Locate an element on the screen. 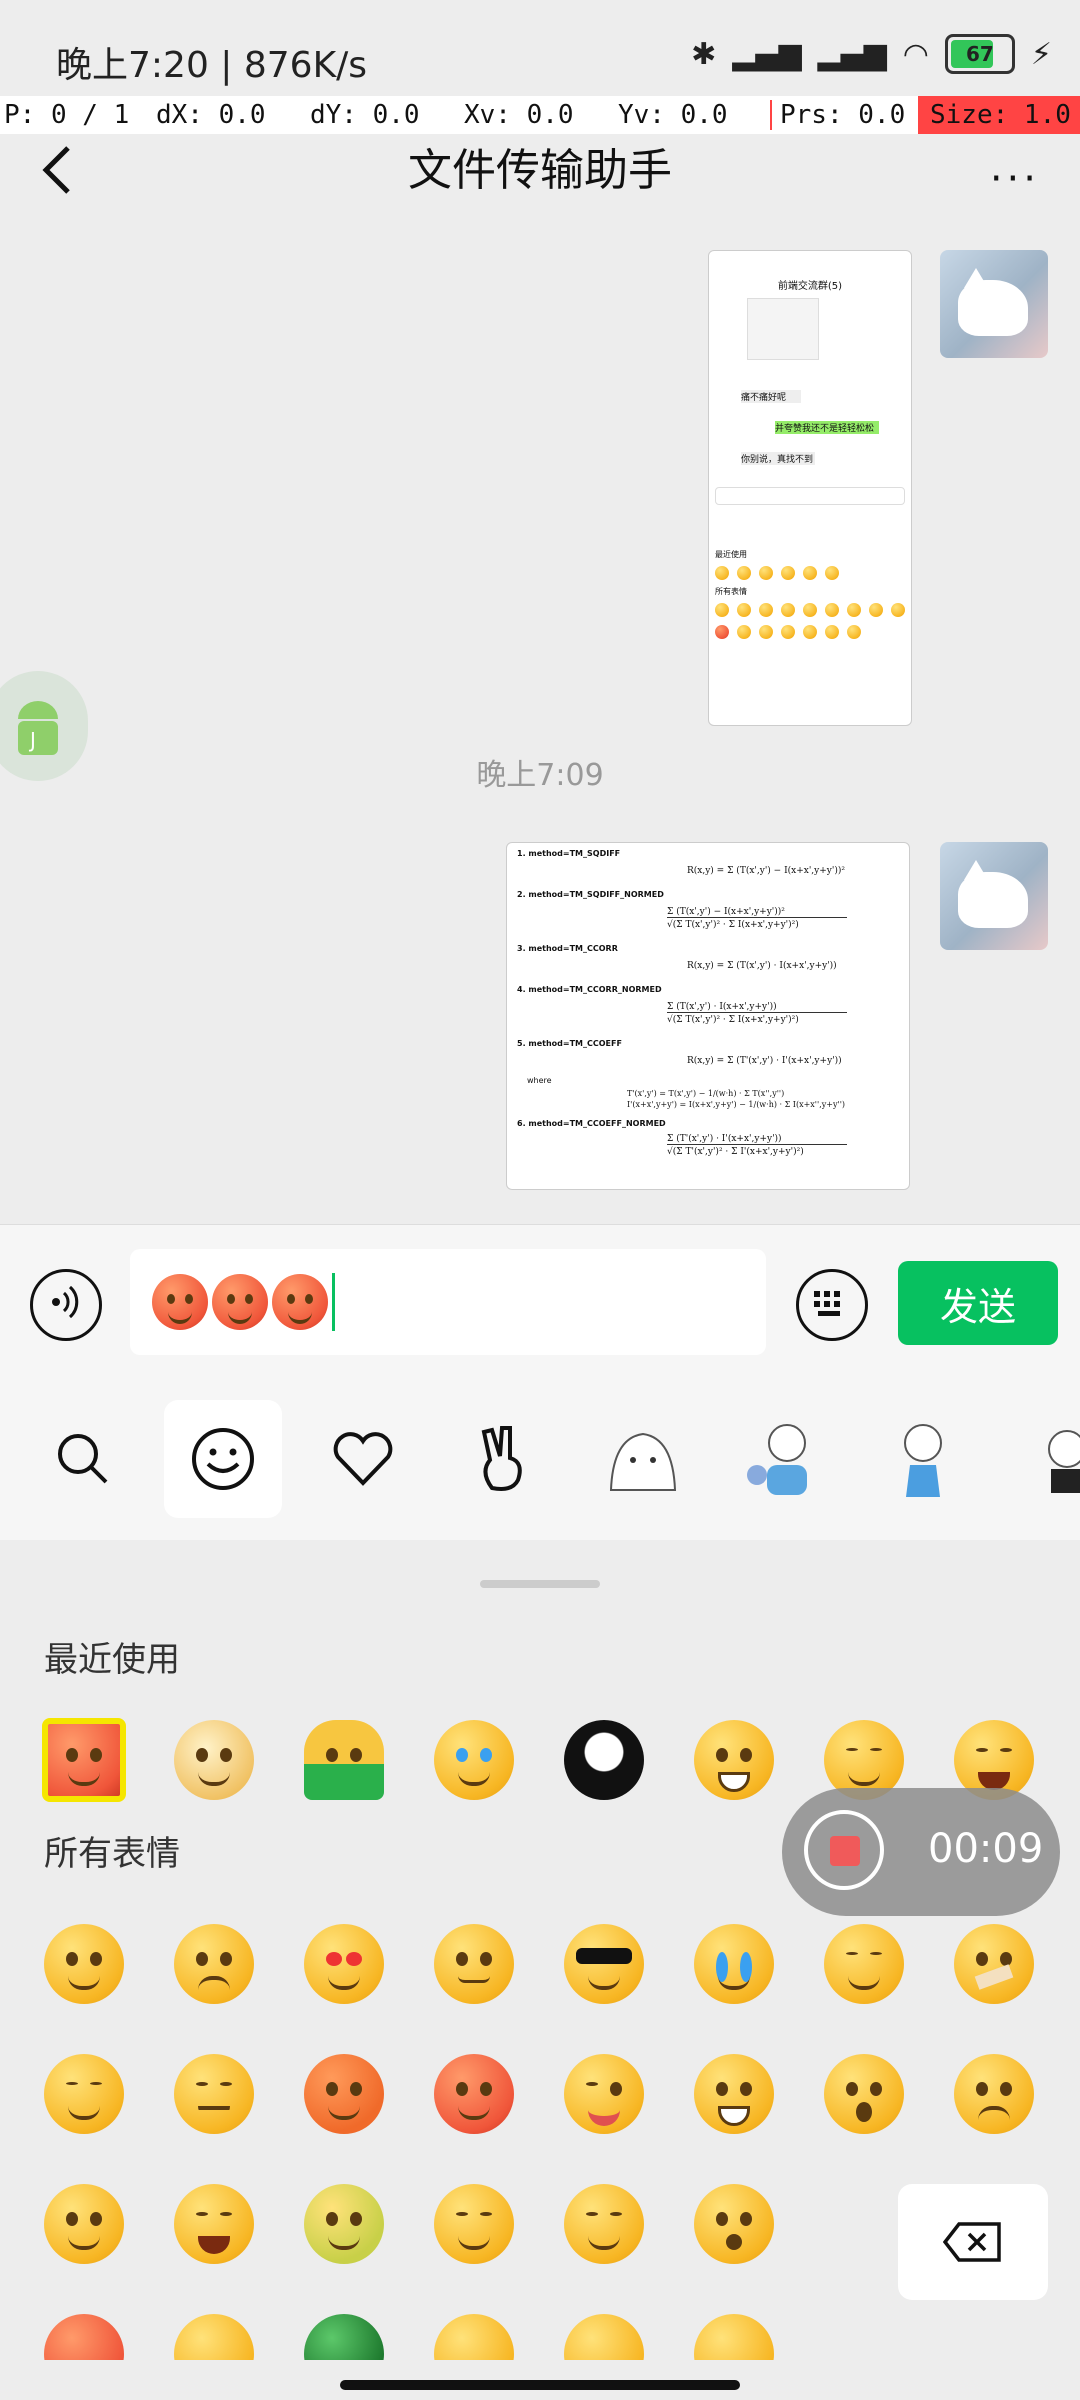 The image size is (1080, 2400). screenshot-section-1: 最近使用 is located at coordinates (731, 554).